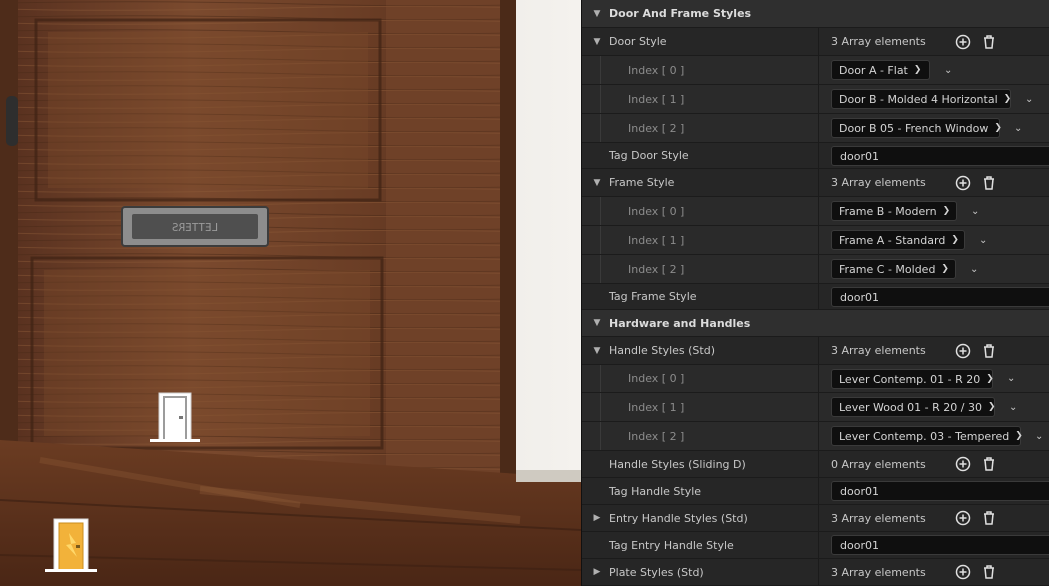 The image size is (1049, 586). What do you see at coordinates (815, 240) in the screenshot?
I see `frame-style-index-1: Index [ 1 ] Frame A - Standard ❯ ⌄` at bounding box center [815, 240].